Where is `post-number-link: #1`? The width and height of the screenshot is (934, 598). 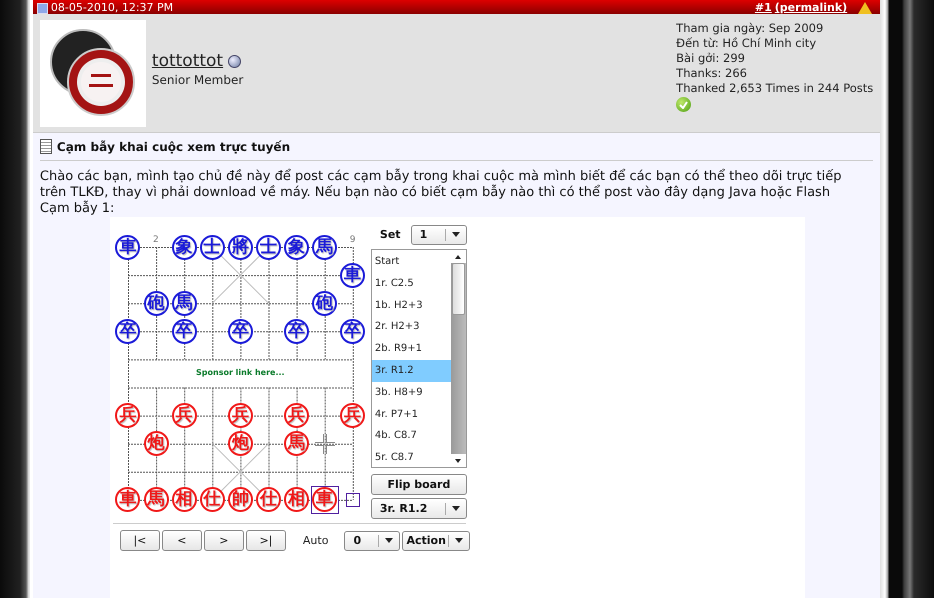
post-number-link: #1 is located at coordinates (763, 8).